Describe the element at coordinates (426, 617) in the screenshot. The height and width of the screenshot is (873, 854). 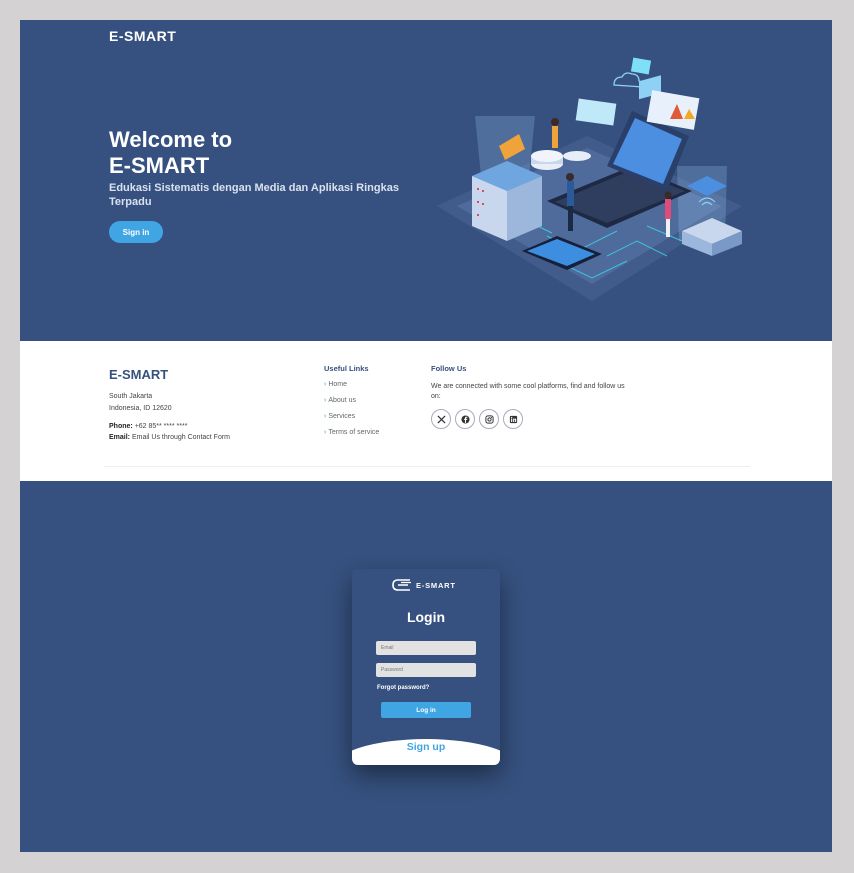
I see `login-title: Login` at that location.